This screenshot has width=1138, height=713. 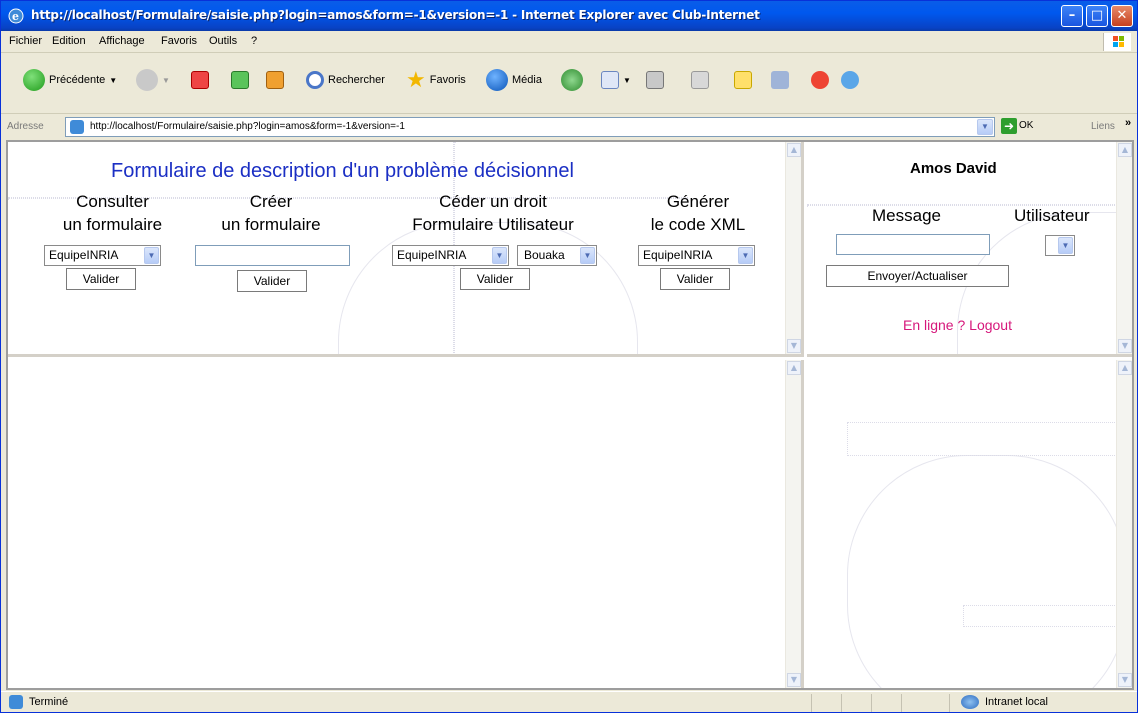 I want to click on notes-button, so click(x=743, y=80).